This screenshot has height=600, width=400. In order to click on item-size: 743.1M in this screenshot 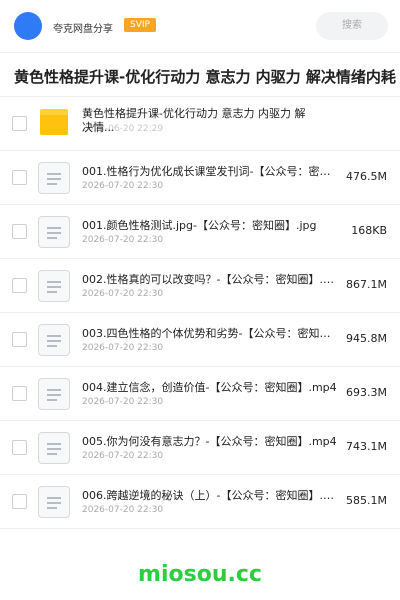, I will do `click(366, 446)`.